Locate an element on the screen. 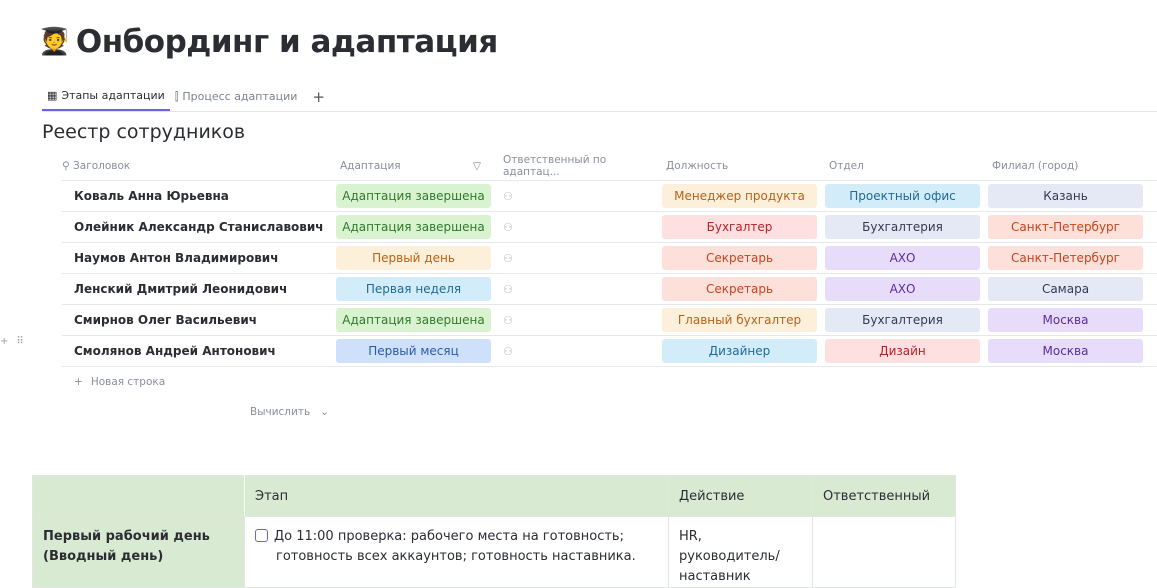  position-cell: Главный бухгалтер is located at coordinates (739, 320).